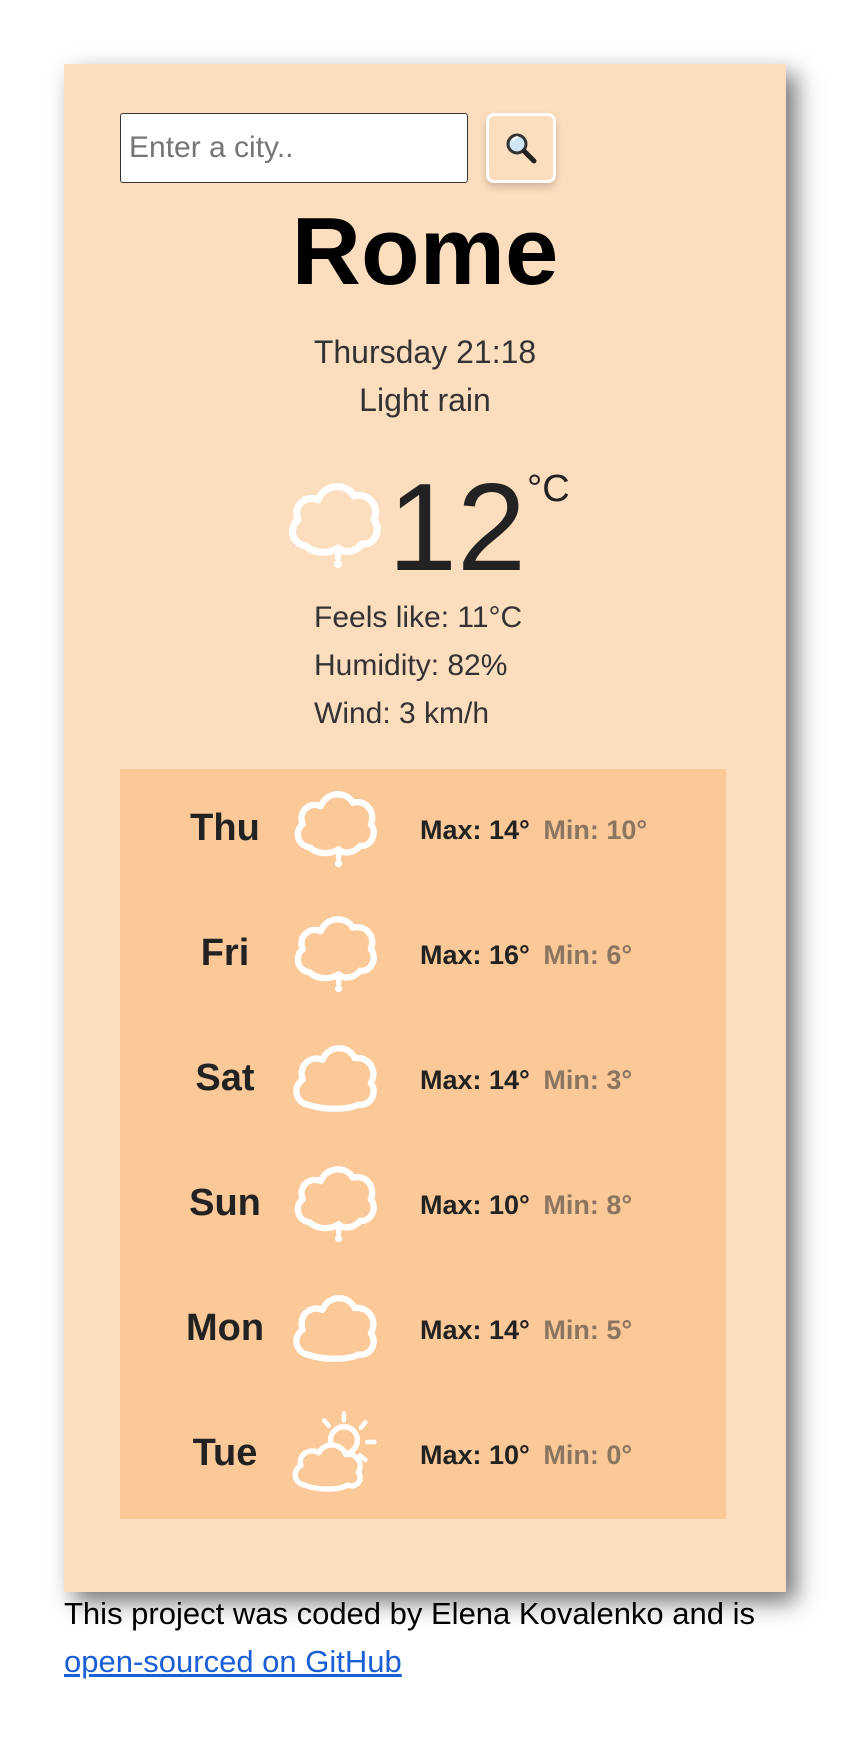 The height and width of the screenshot is (1752, 850). Describe the element at coordinates (334, 1451) in the screenshot. I see `partly-sunny-icon` at that location.